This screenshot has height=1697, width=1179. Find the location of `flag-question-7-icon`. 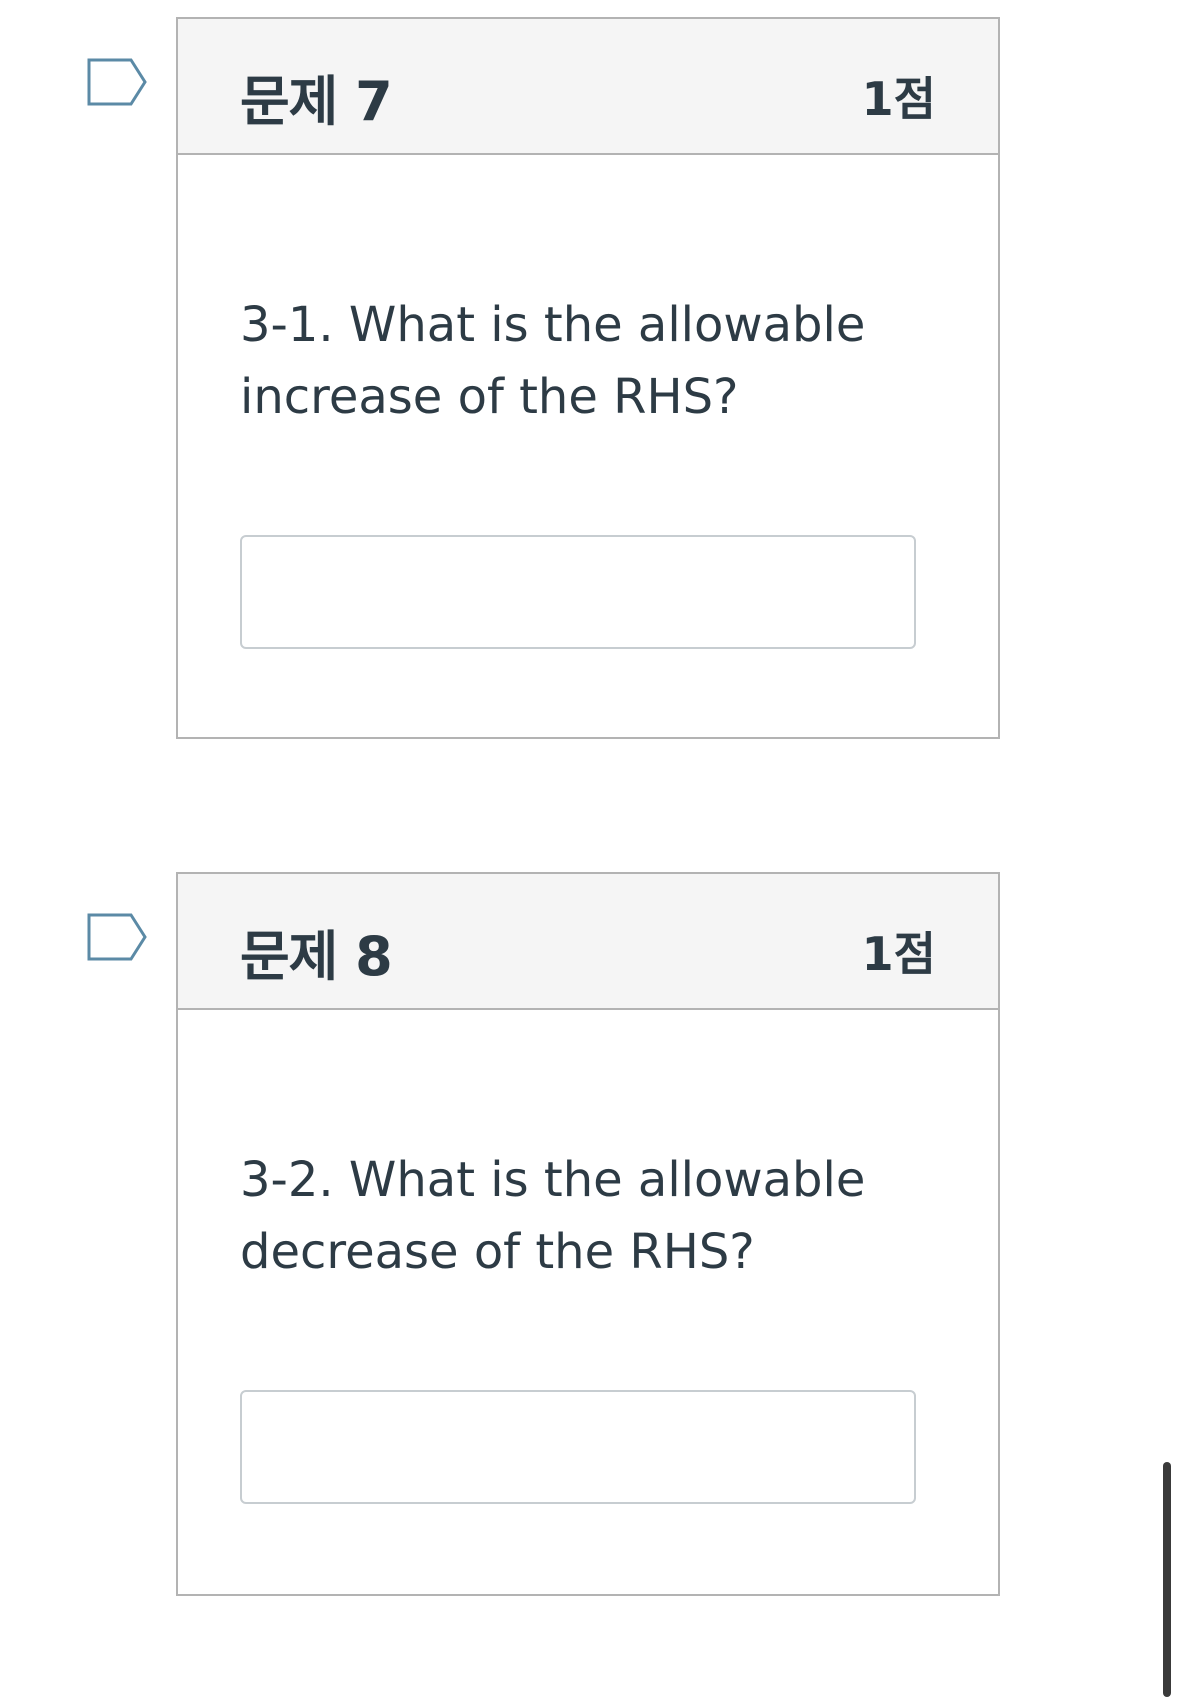

flag-question-7-icon is located at coordinates (118, 82).